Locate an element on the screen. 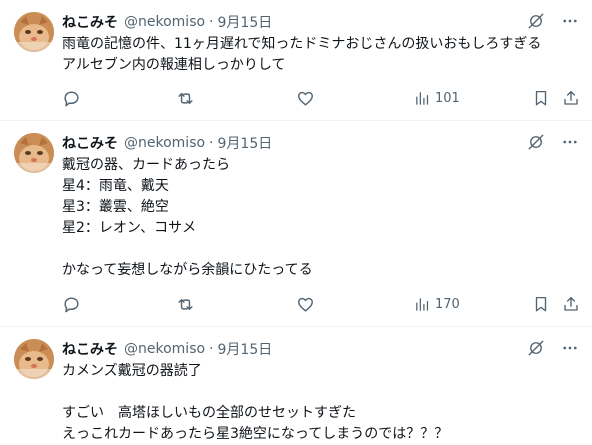 Image resolution: width=592 pixels, height=445 pixels. tweet-line: えっこれカードあったら星3絶空になってしまうのでは？？？ is located at coordinates (255, 434).